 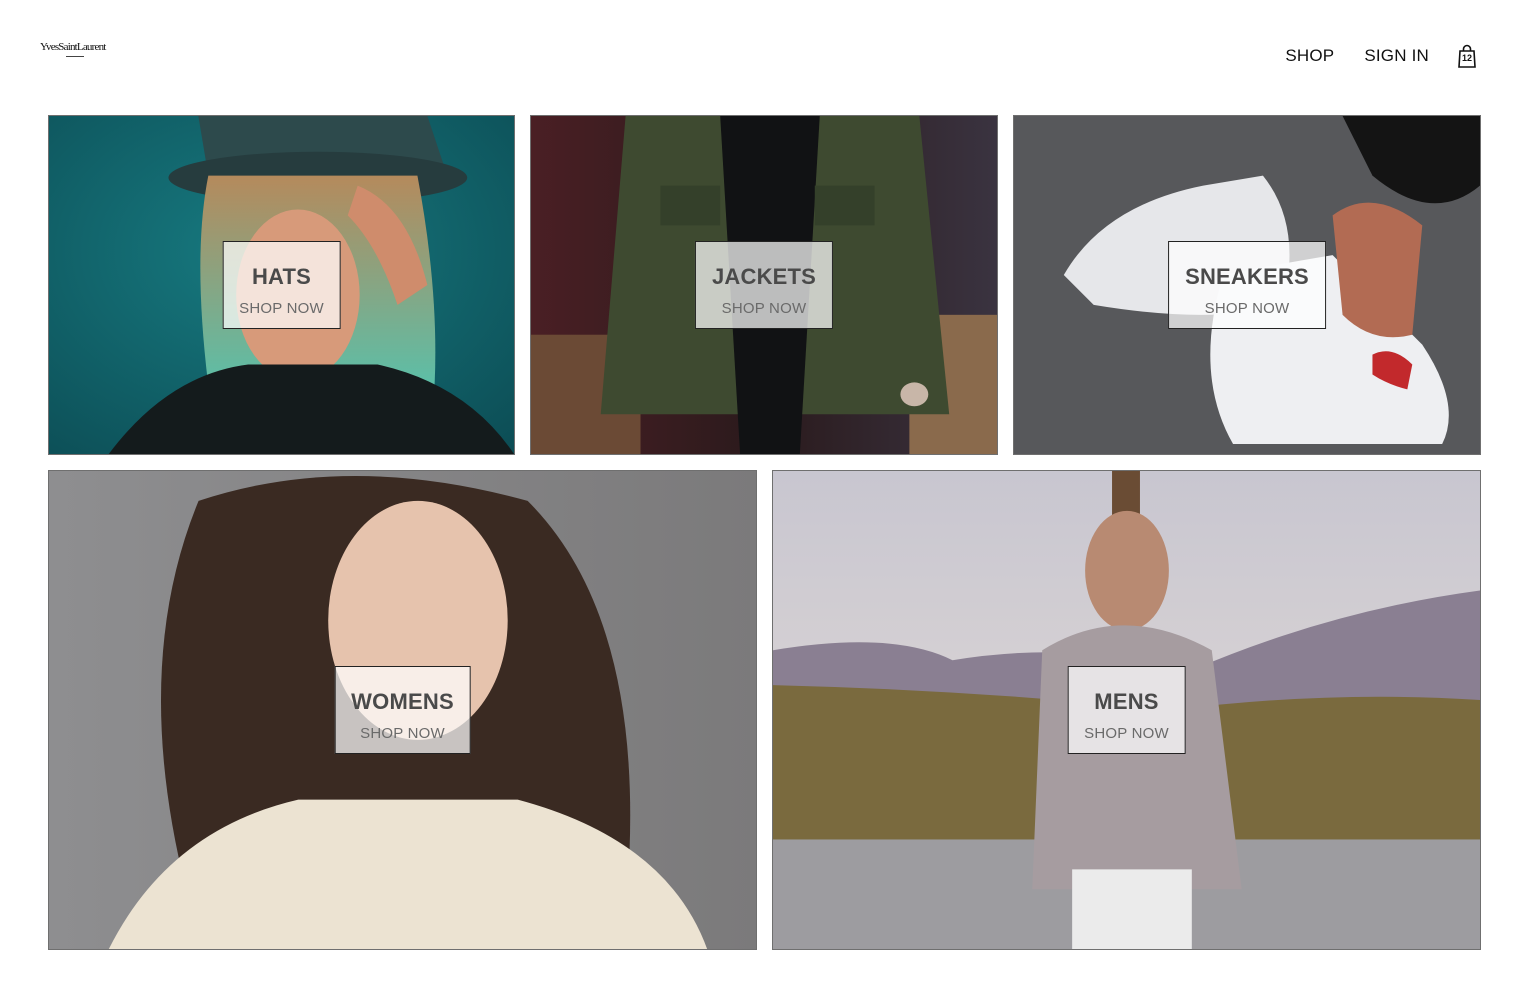 I want to click on brand-logo-text: YvesSaintLaurent, so click(x=73, y=47).